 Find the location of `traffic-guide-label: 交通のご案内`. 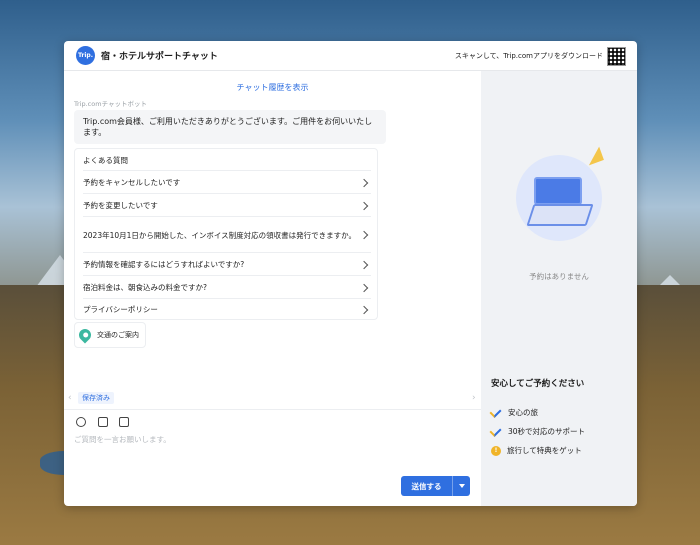

traffic-guide-label: 交通のご案内 is located at coordinates (118, 335).